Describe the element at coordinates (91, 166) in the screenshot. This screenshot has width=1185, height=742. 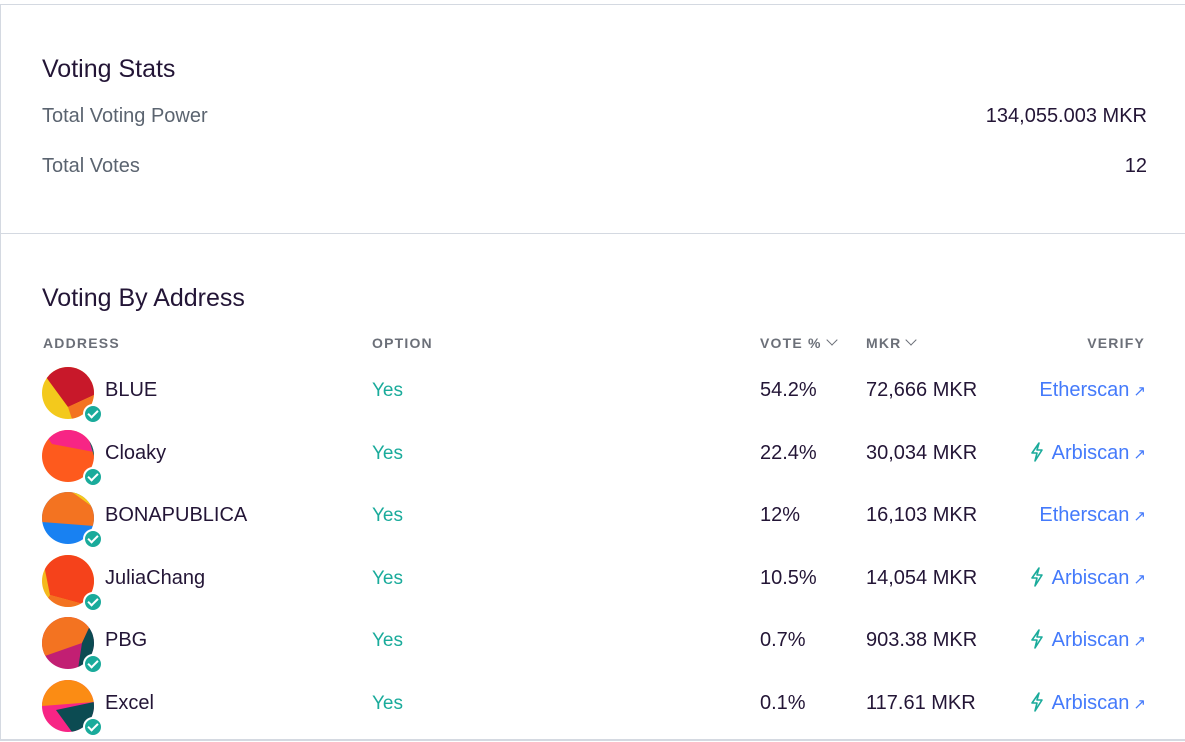
I see `total-votes-label: Total Votes` at that location.